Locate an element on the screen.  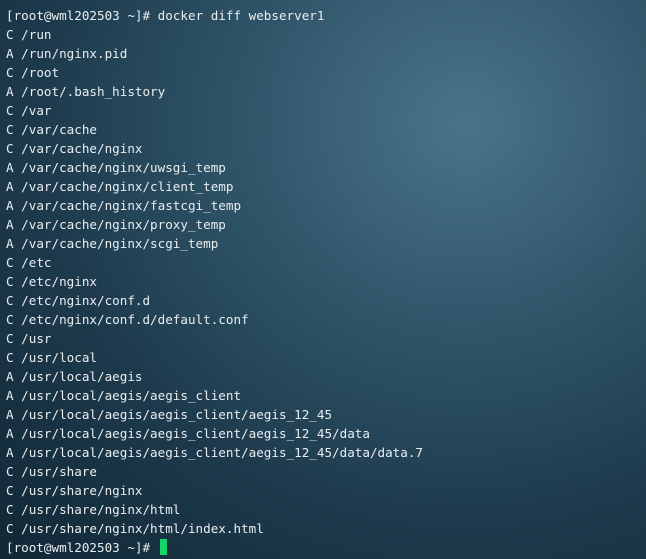
output-line: C /run is located at coordinates (29, 34).